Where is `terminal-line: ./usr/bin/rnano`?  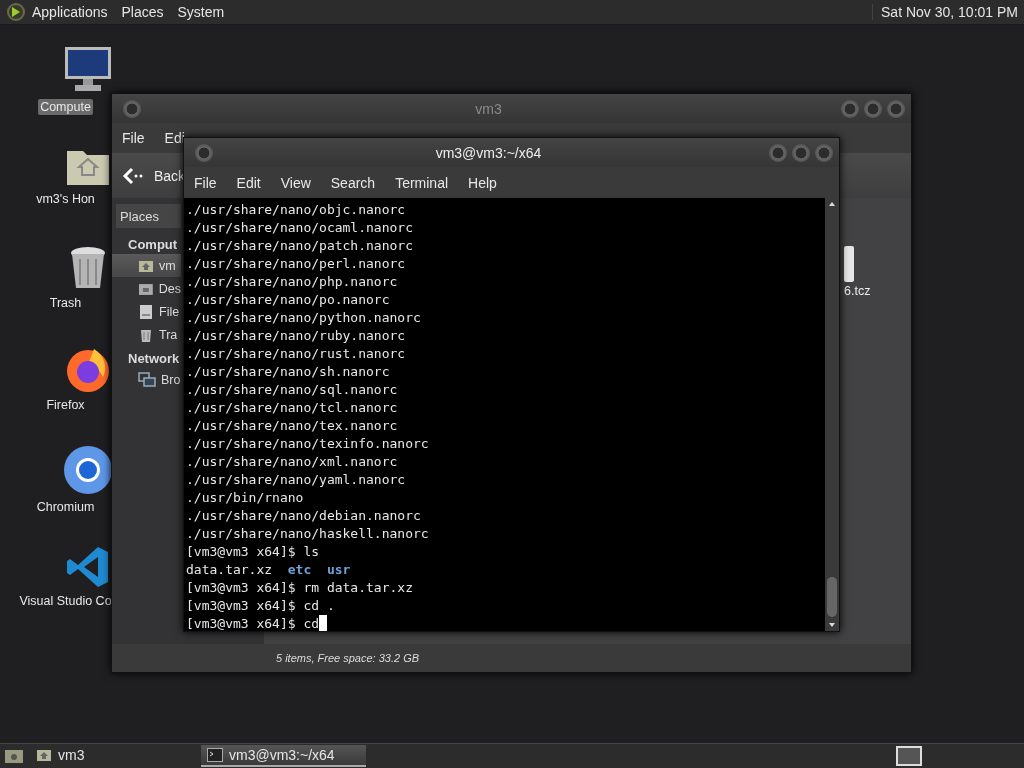 terminal-line: ./usr/bin/rnano is located at coordinates (245, 497).